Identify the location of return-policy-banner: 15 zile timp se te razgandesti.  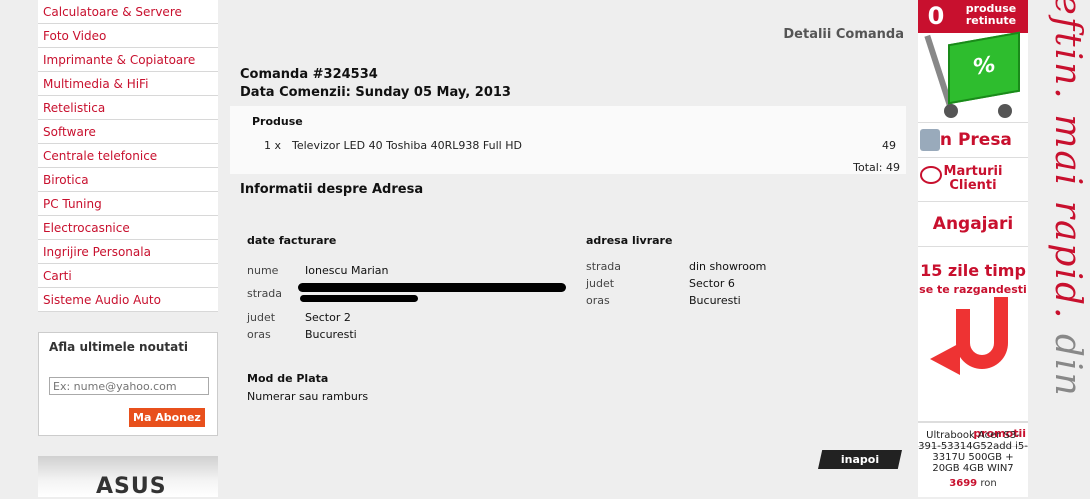
(973, 334).